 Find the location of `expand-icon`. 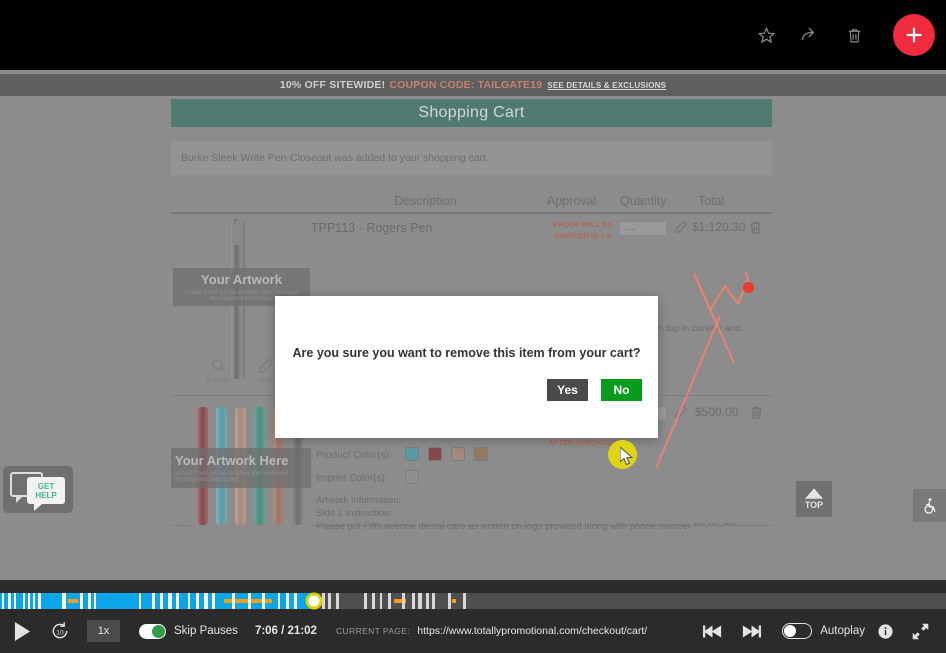

expand-icon is located at coordinates (920, 631).